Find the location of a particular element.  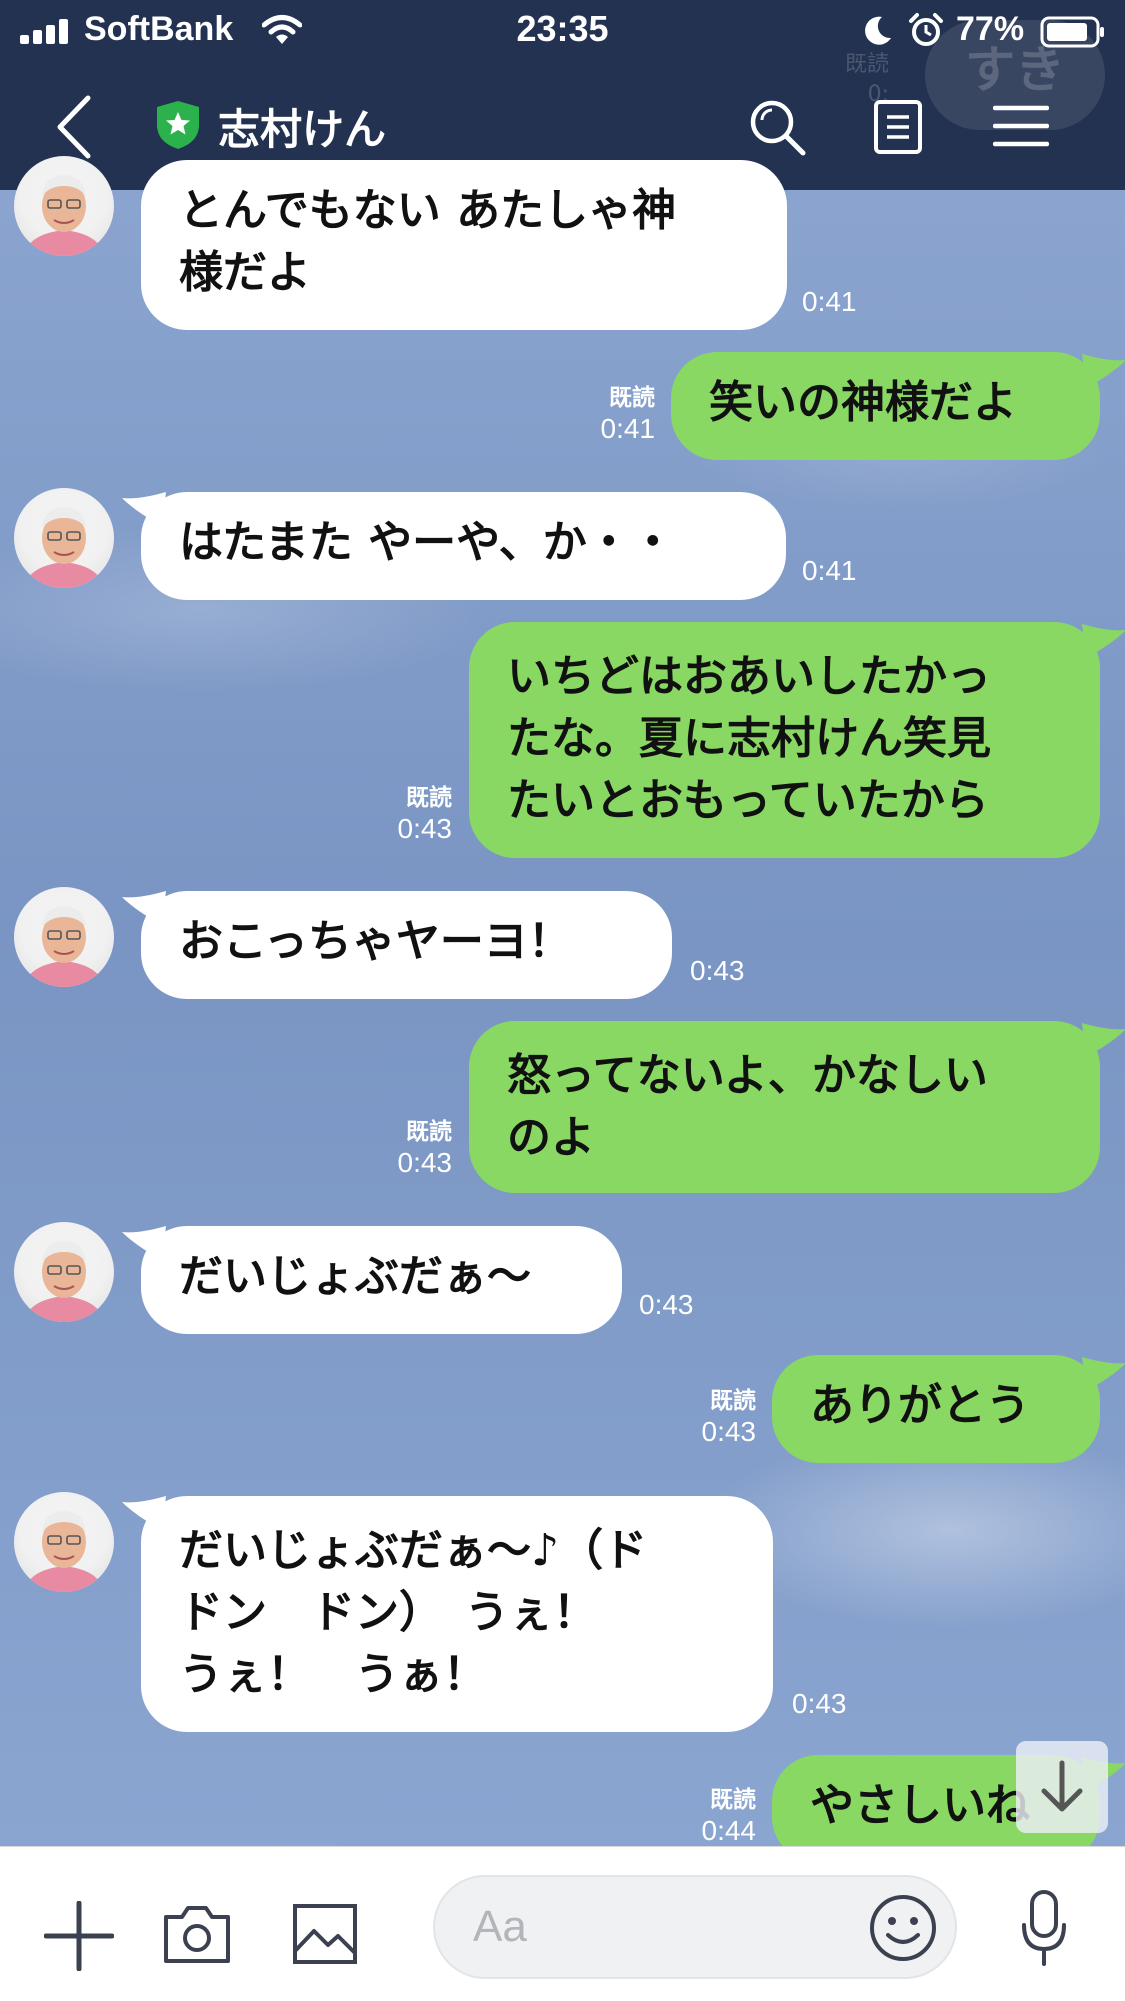

overlay-read-label: 既読 is located at coordinates (867, 64).